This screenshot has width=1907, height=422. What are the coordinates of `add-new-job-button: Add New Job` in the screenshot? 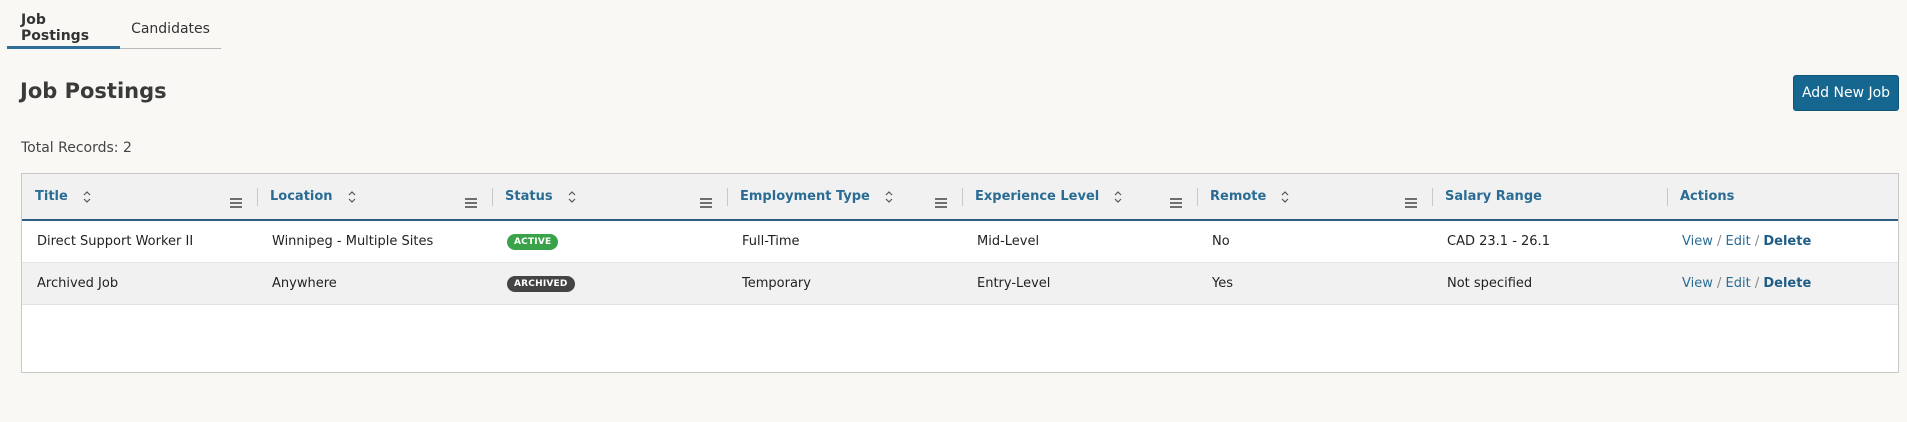 It's located at (1846, 93).